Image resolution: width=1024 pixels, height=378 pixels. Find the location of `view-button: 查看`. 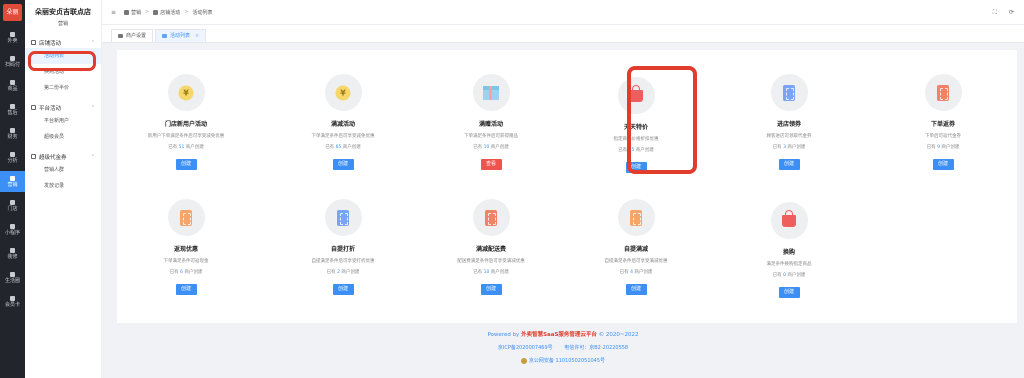

view-button: 查看 is located at coordinates (491, 164).